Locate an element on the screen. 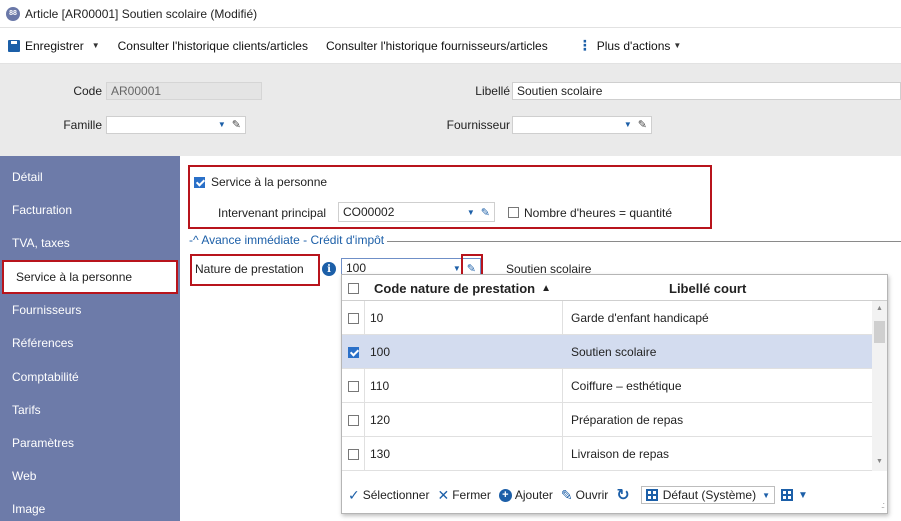 This screenshot has width=901, height=521. row-code: 10 is located at coordinates (377, 318).